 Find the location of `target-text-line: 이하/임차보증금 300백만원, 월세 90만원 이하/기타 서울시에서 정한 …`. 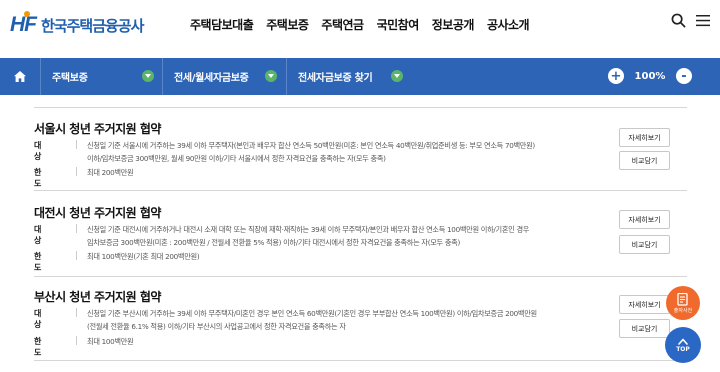

target-text-line: 이하/임차보증금 300백만원, 월세 90만원 이하/기타 서울시에서 정한 … is located at coordinates (236, 158).